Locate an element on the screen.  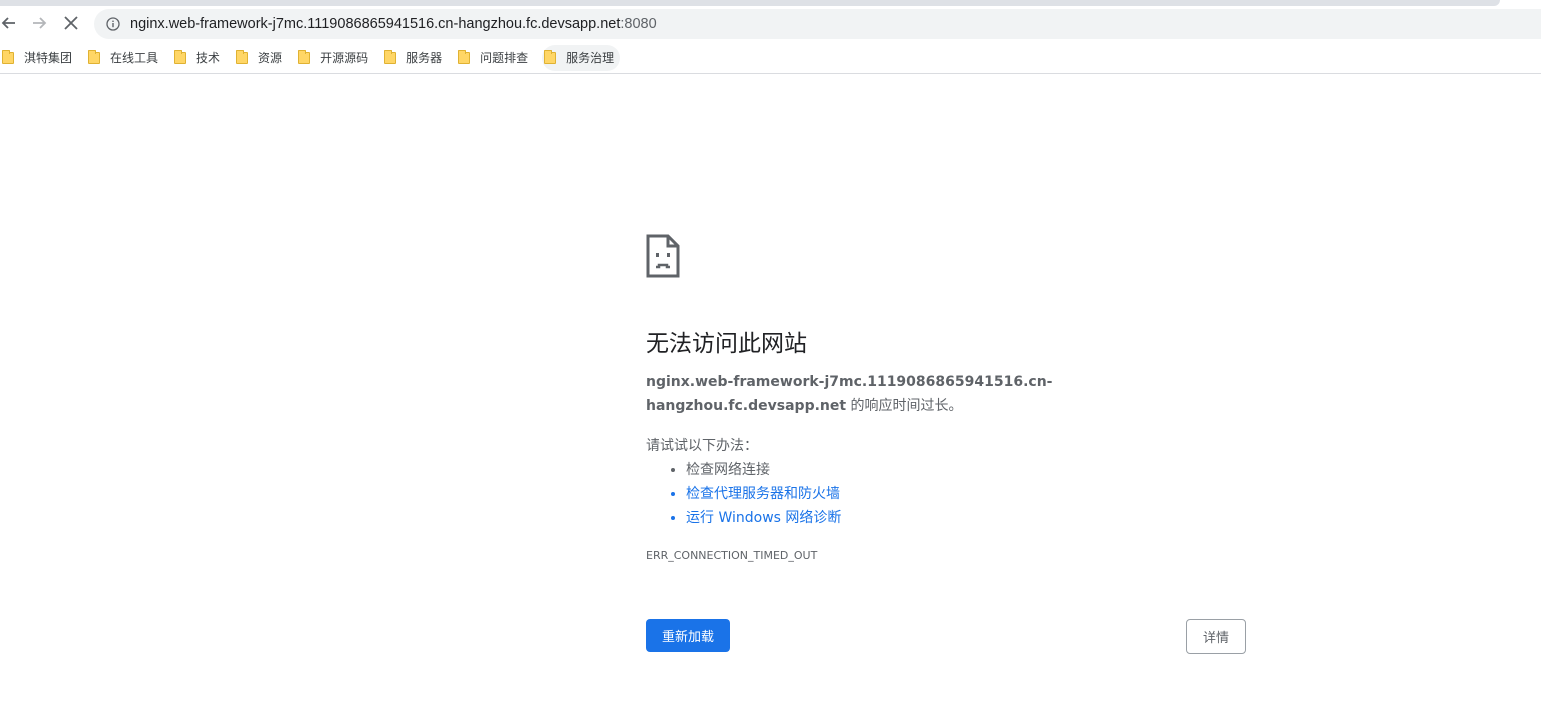
bookmark-folder: 问题排查 is located at coordinates (495, 58).